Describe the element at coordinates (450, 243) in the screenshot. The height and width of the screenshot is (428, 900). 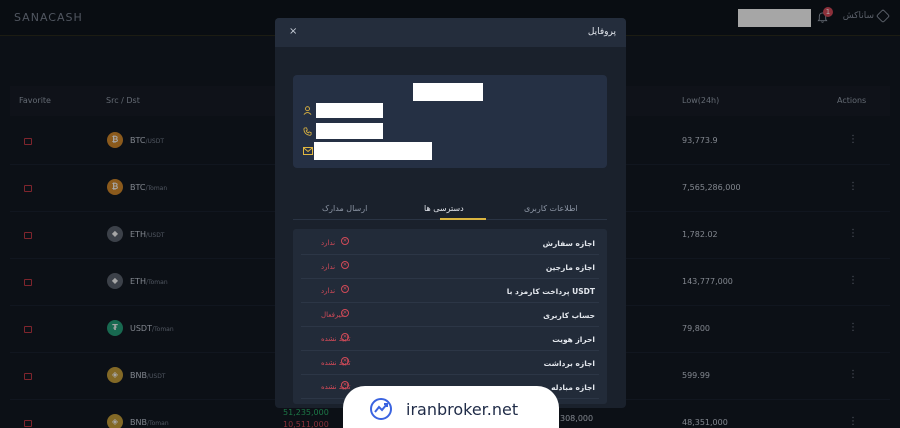
I see `permission-row: اجازه سفارش ✕ ندارد` at that location.